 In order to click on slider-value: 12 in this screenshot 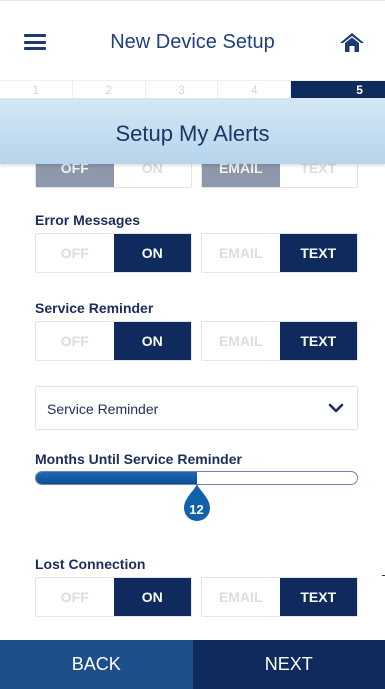, I will do `click(196, 509)`.